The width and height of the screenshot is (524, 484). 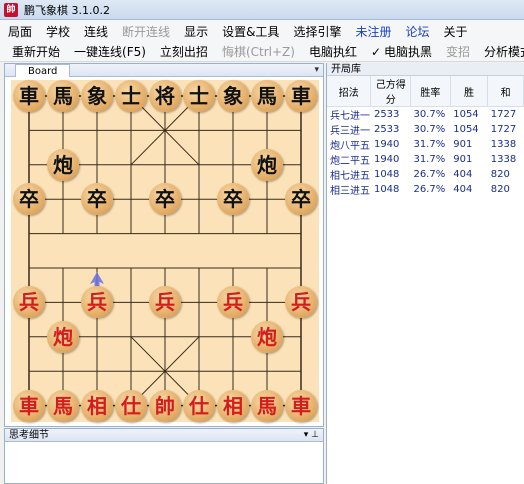 What do you see at coordinates (417, 31) in the screenshot?
I see `menu-forum: 论坛` at bounding box center [417, 31].